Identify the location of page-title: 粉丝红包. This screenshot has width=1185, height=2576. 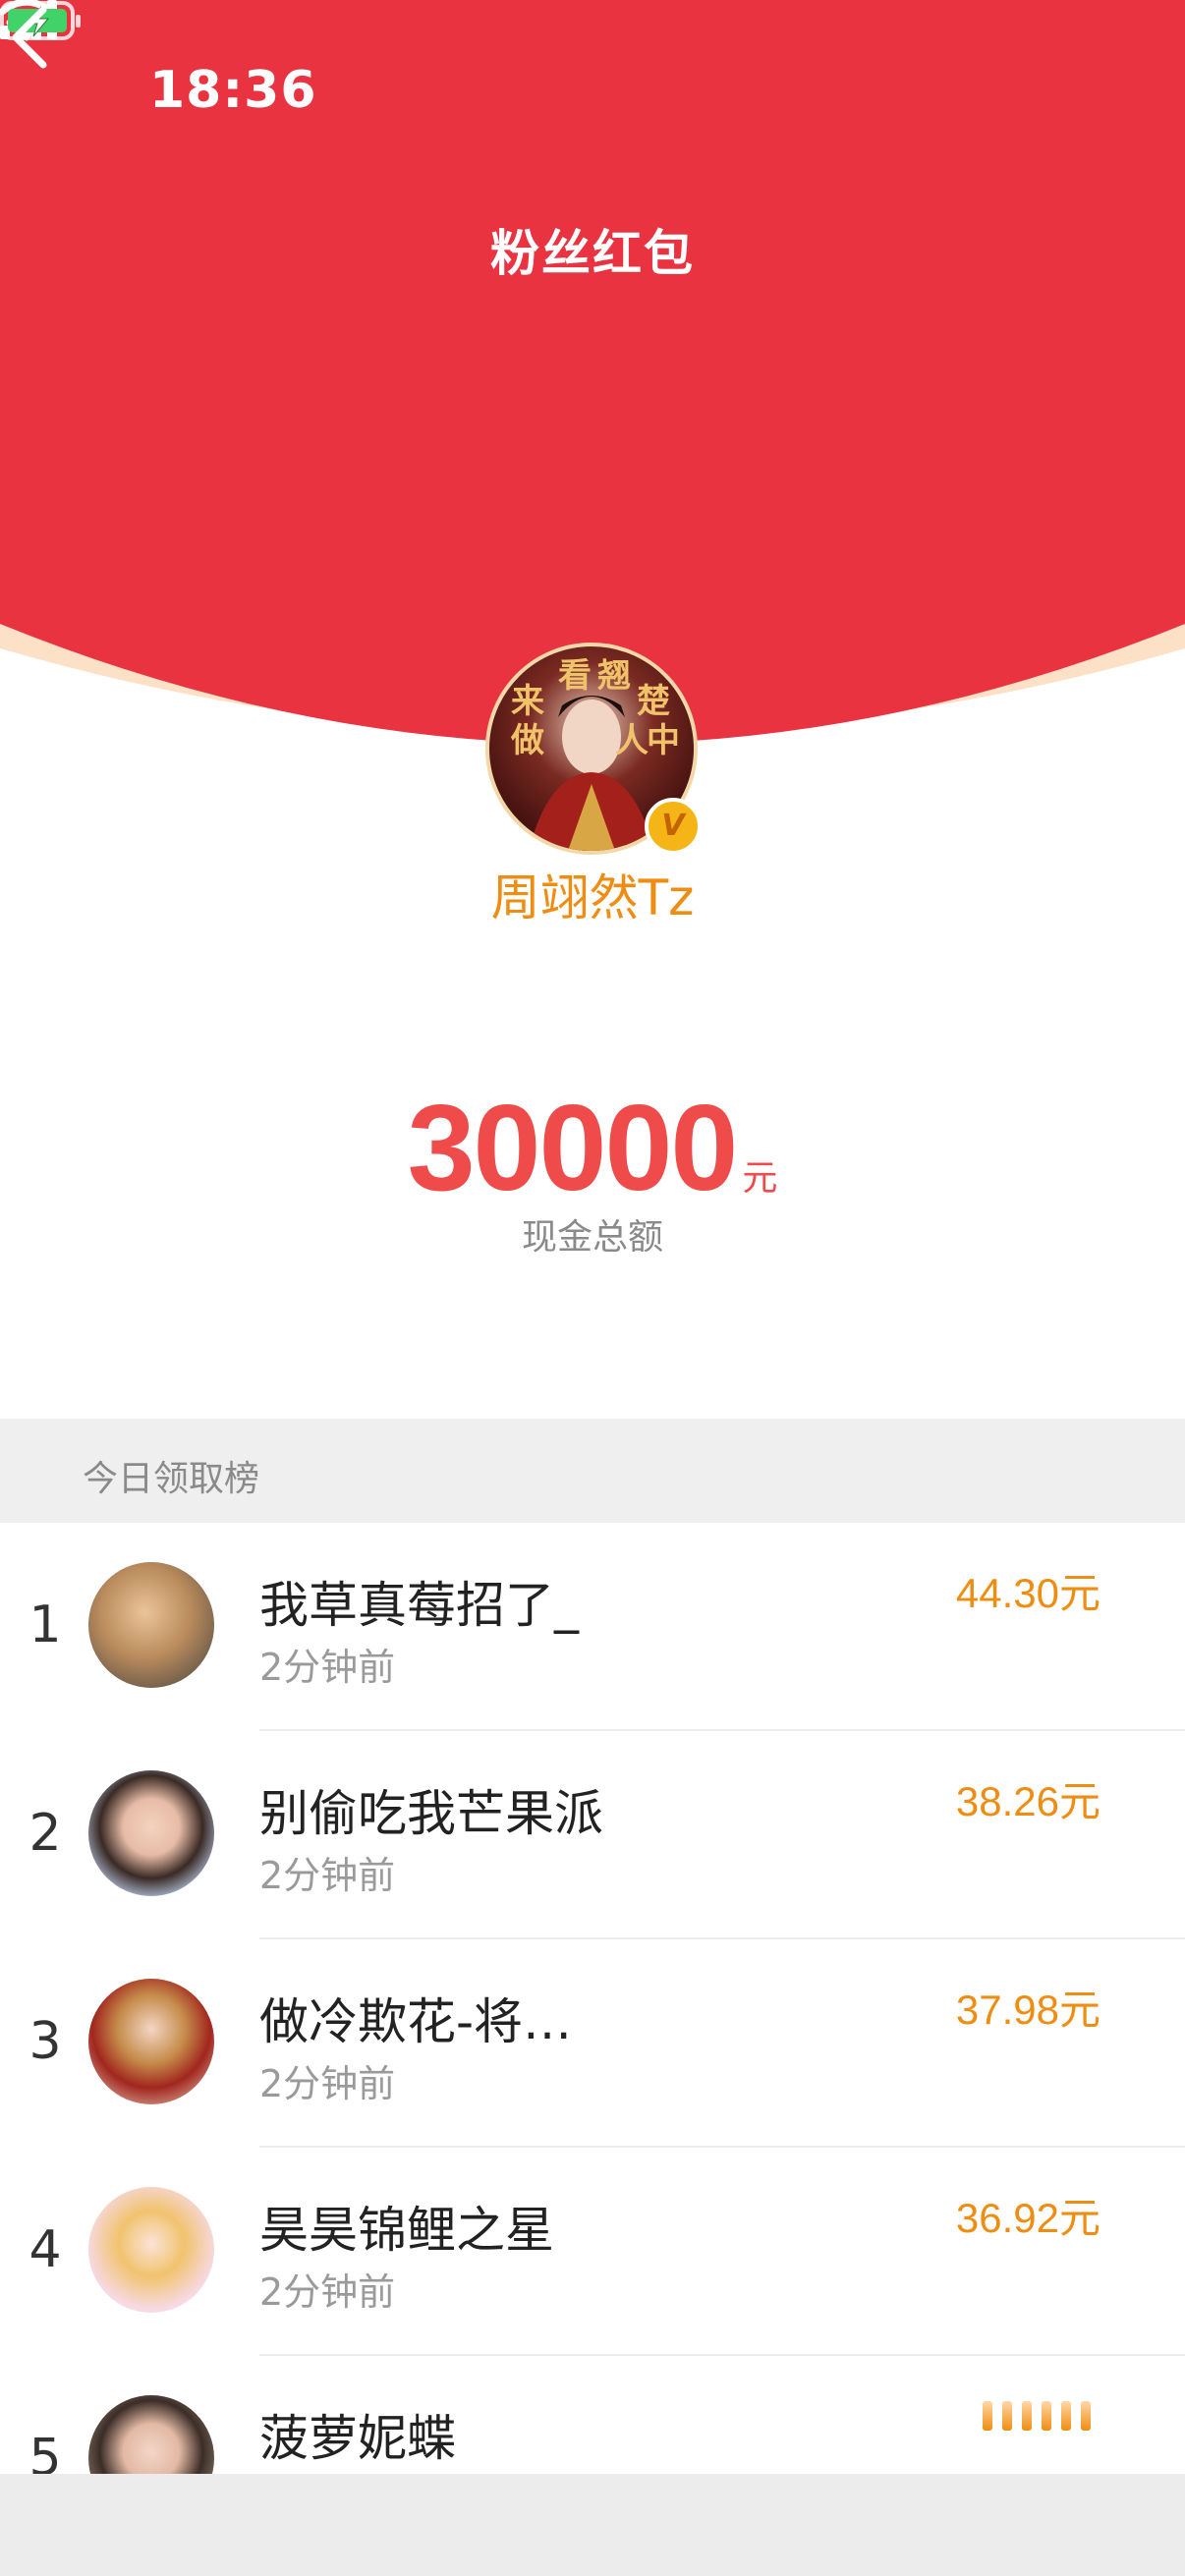
(592, 253).